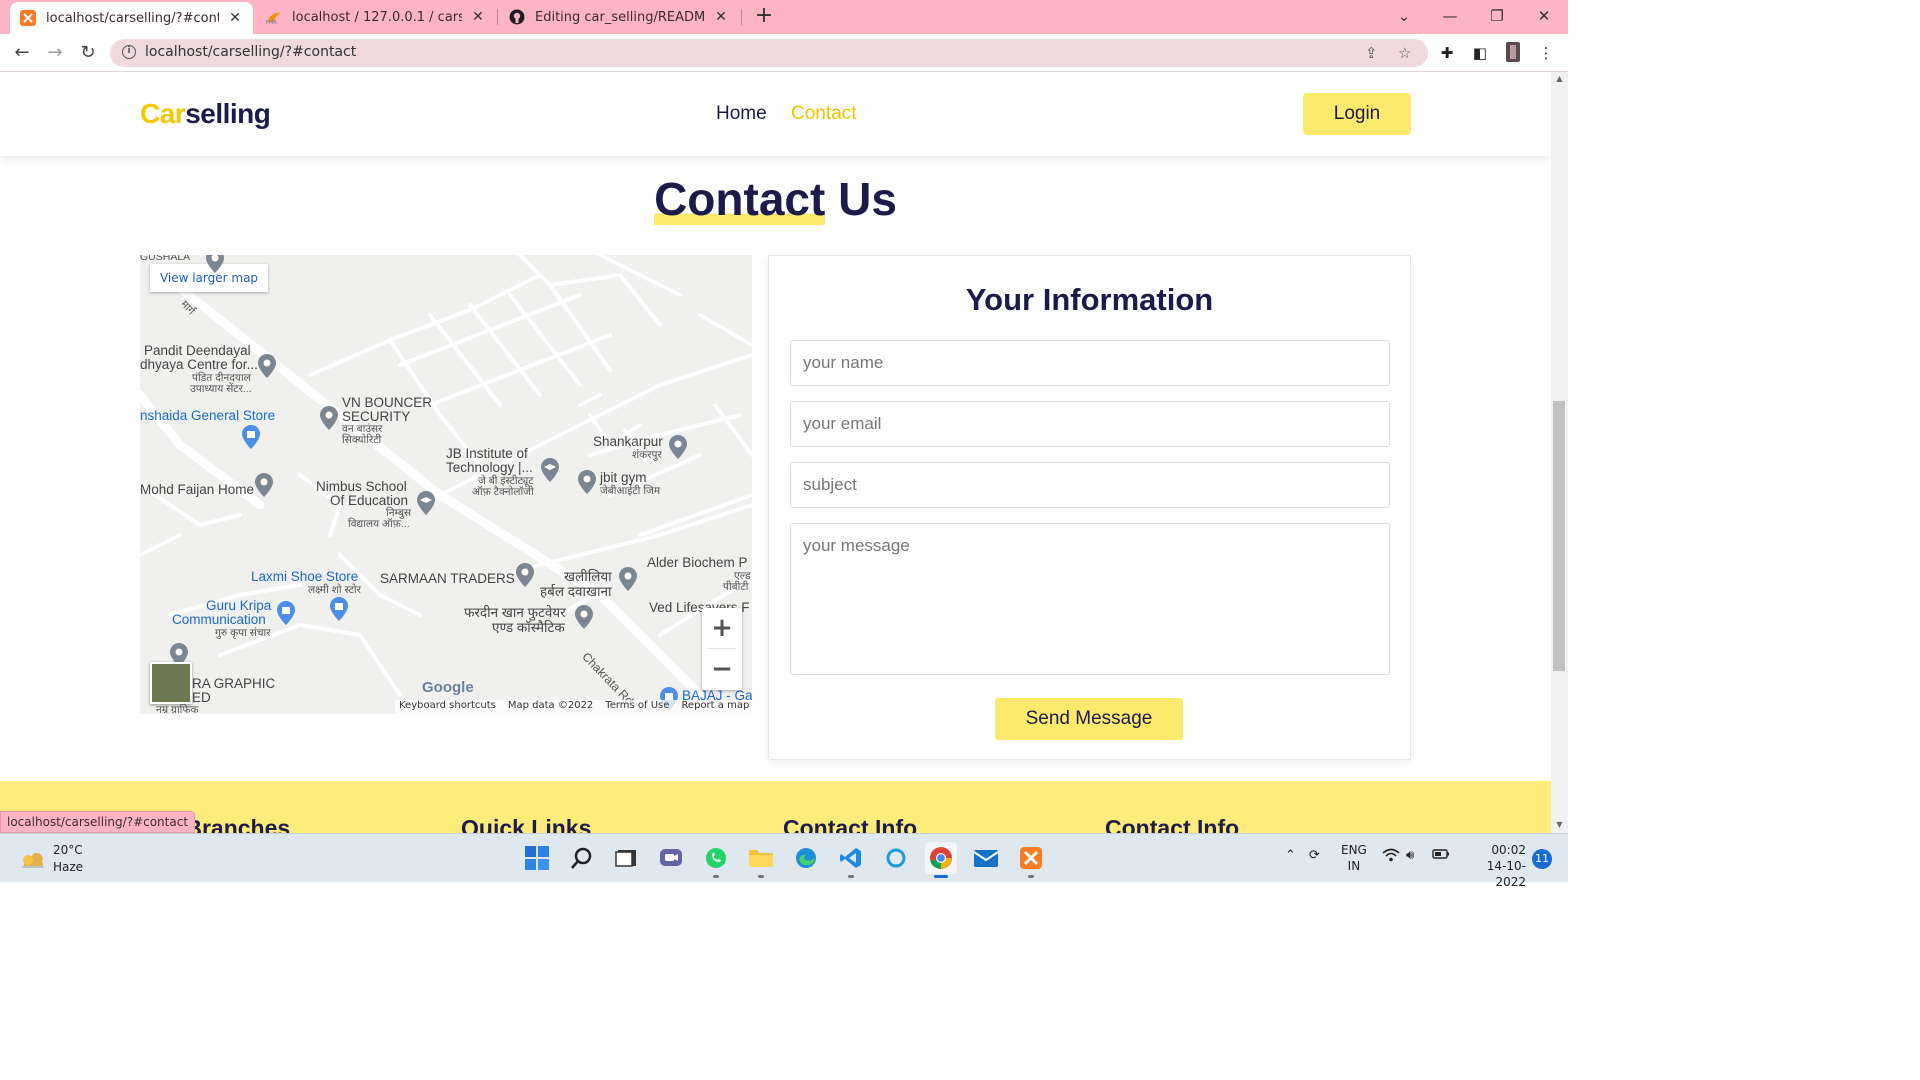 The width and height of the screenshot is (1920, 1080). What do you see at coordinates (22, 53) in the screenshot?
I see `back-icon: ←` at bounding box center [22, 53].